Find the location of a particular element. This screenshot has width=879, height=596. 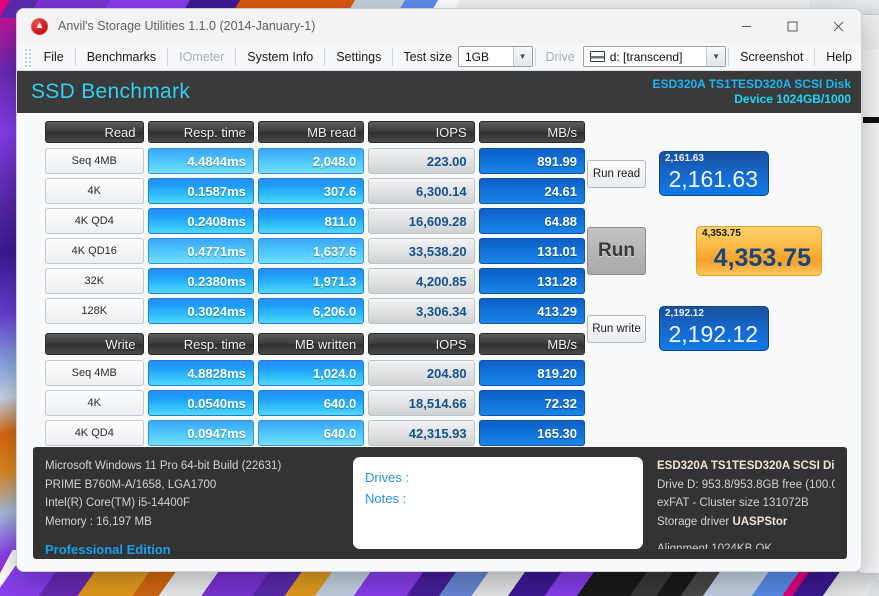

read-score-row: Run read 2,161.63 2,161.63 is located at coordinates (722, 173).